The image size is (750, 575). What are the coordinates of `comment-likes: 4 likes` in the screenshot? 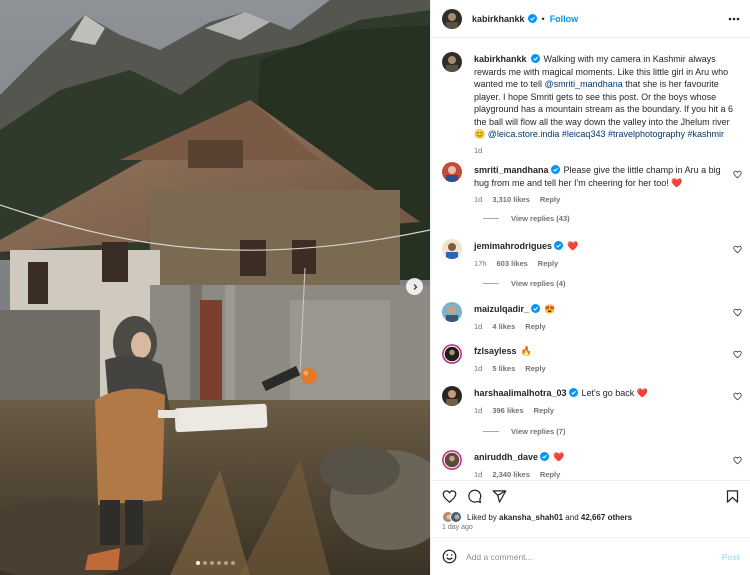 It's located at (503, 327).